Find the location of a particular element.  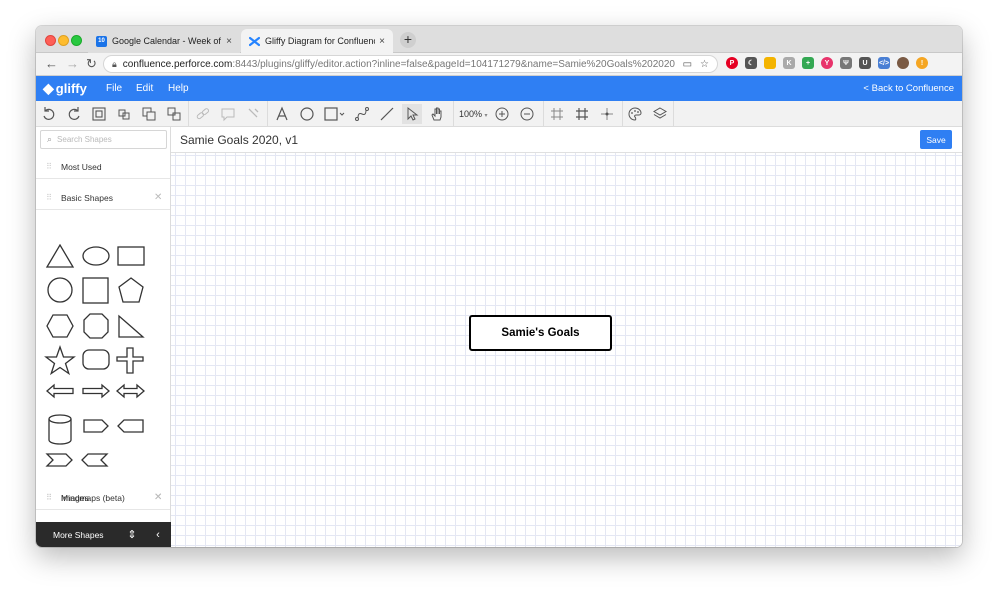

shield-extension-icon: U is located at coordinates (865, 63).